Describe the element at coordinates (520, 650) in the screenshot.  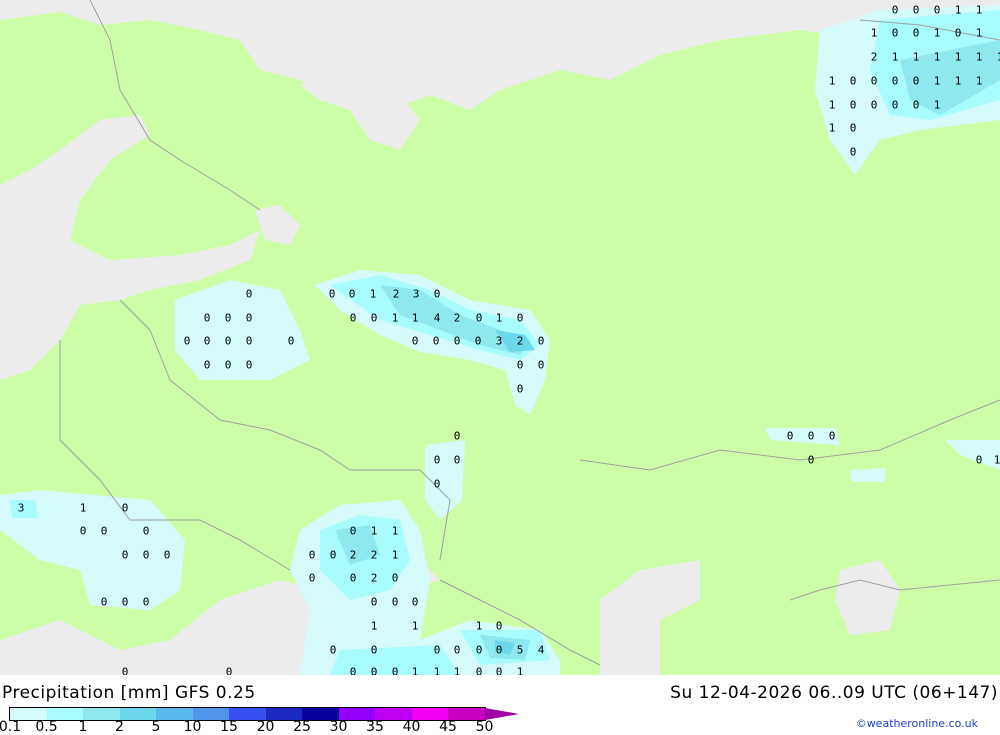
I see `precip-value-label: 5` at that location.